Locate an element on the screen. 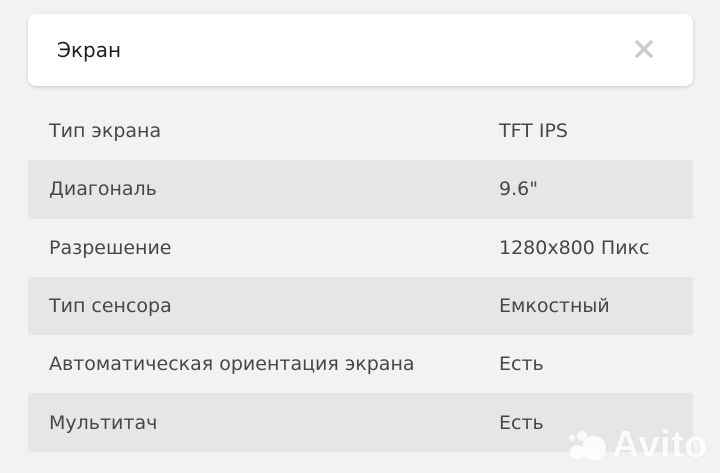 The image size is (720, 473). spec-row: Диагональ 9.6" is located at coordinates (360, 189).